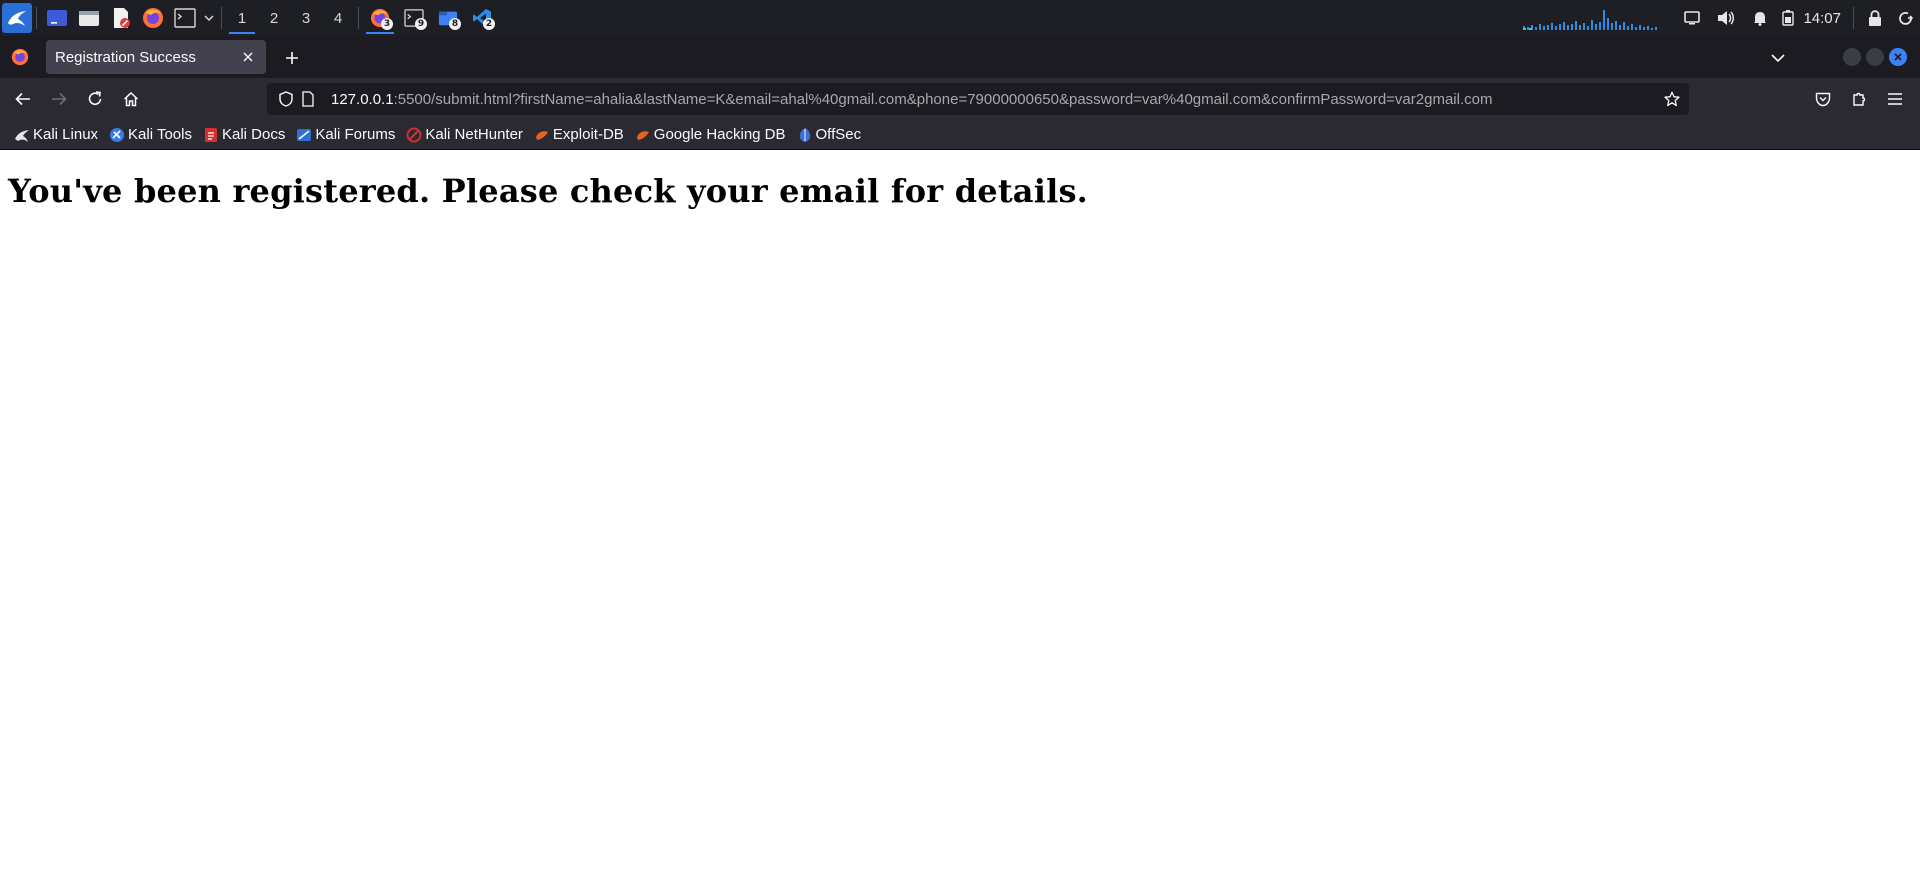 The height and width of the screenshot is (892, 1920). What do you see at coordinates (1593, 18) in the screenshot?
I see `network-monitor-graph` at bounding box center [1593, 18].